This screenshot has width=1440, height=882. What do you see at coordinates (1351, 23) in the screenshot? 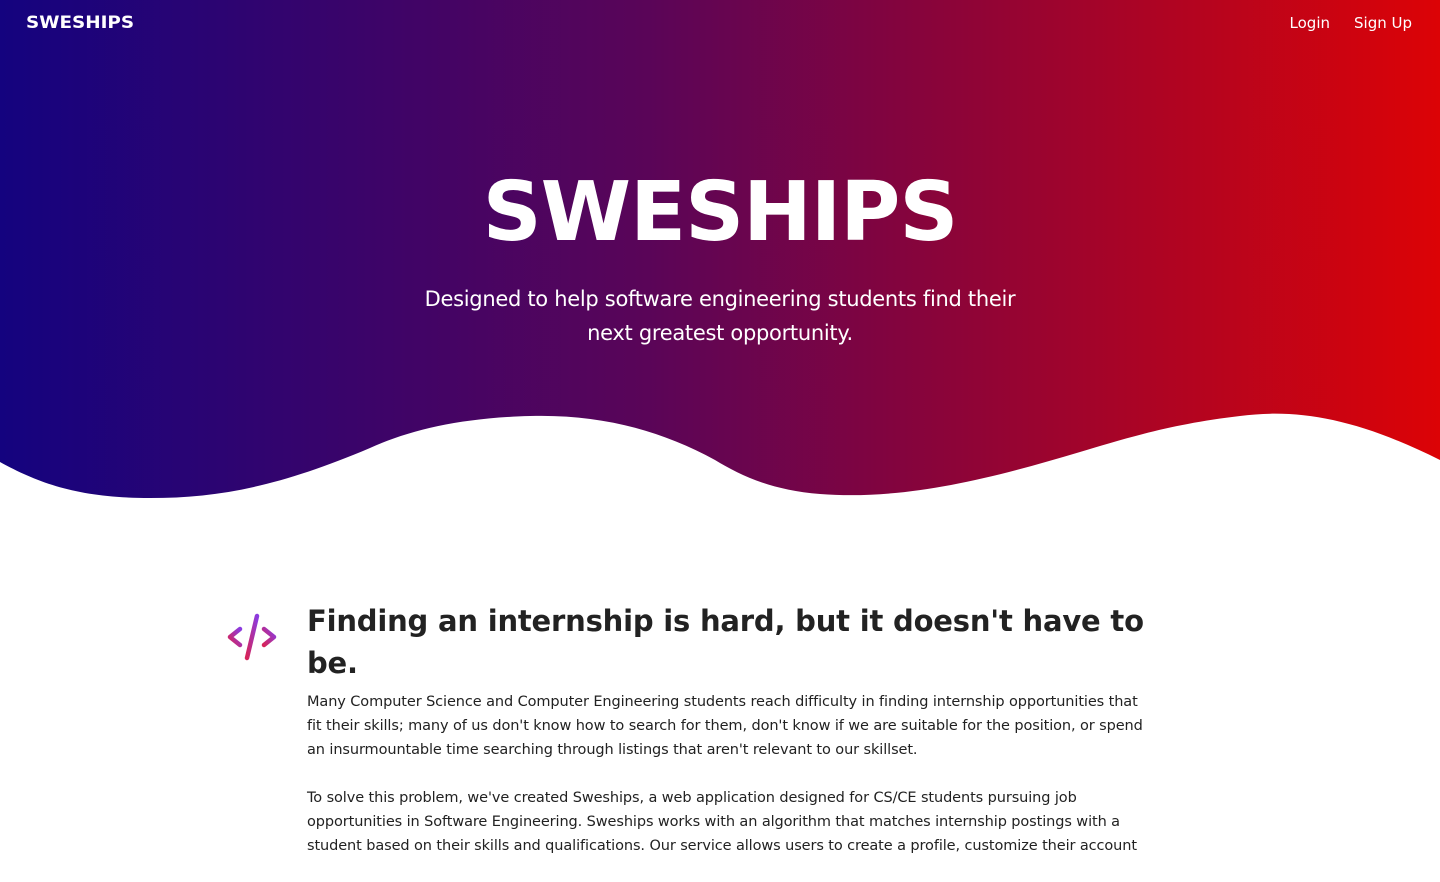
I see `nav-links: Login Sign Up` at bounding box center [1351, 23].